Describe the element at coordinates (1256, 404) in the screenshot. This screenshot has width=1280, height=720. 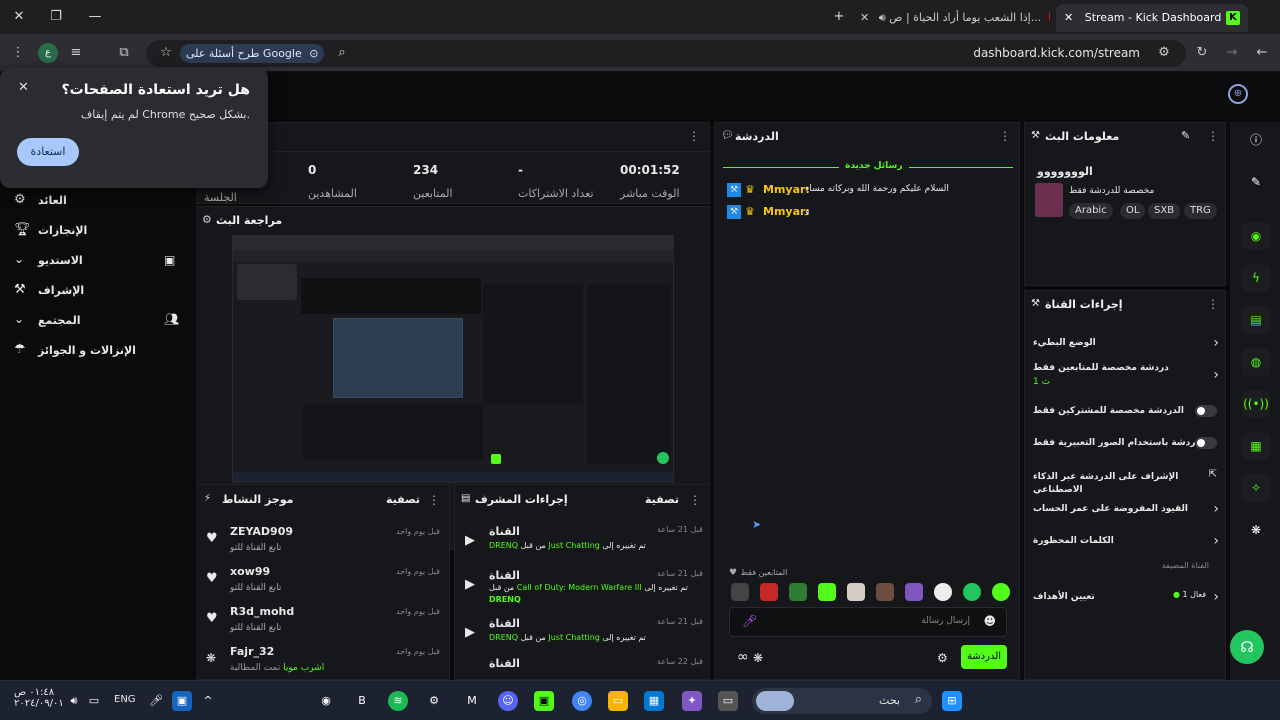
I see `broadcast-icon: ((•))` at that location.